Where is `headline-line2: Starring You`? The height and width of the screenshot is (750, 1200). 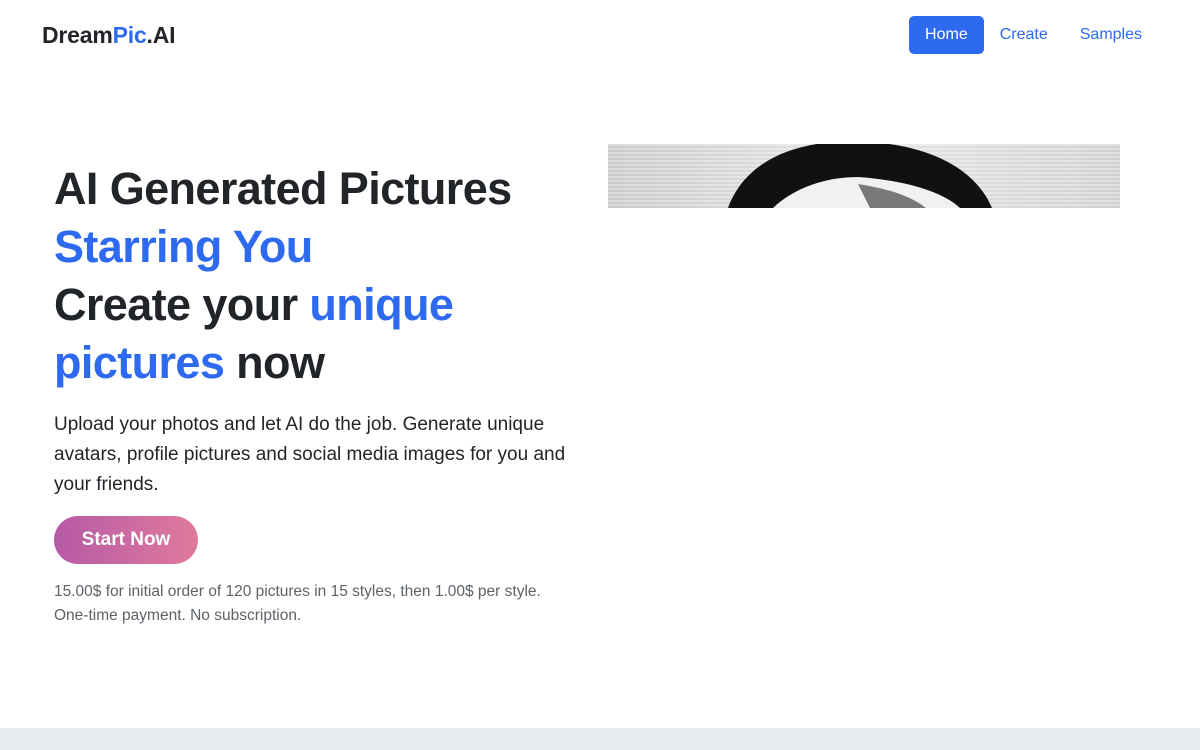
headline-line2: Starring You is located at coordinates (183, 246).